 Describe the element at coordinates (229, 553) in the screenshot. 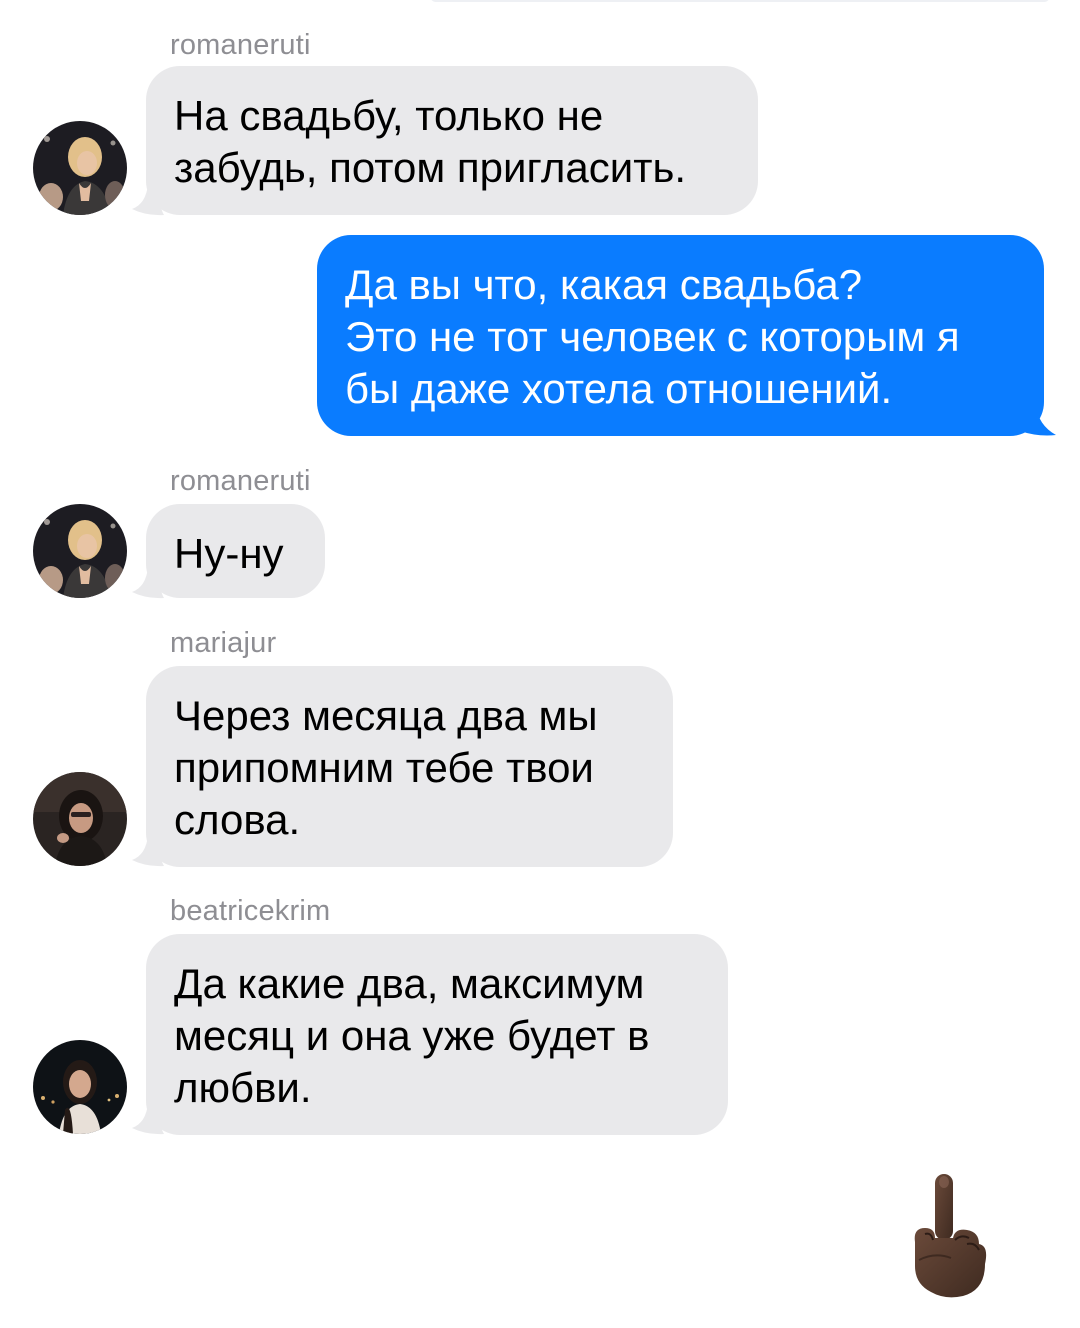

I see `message-text-line: Ну-ну` at that location.